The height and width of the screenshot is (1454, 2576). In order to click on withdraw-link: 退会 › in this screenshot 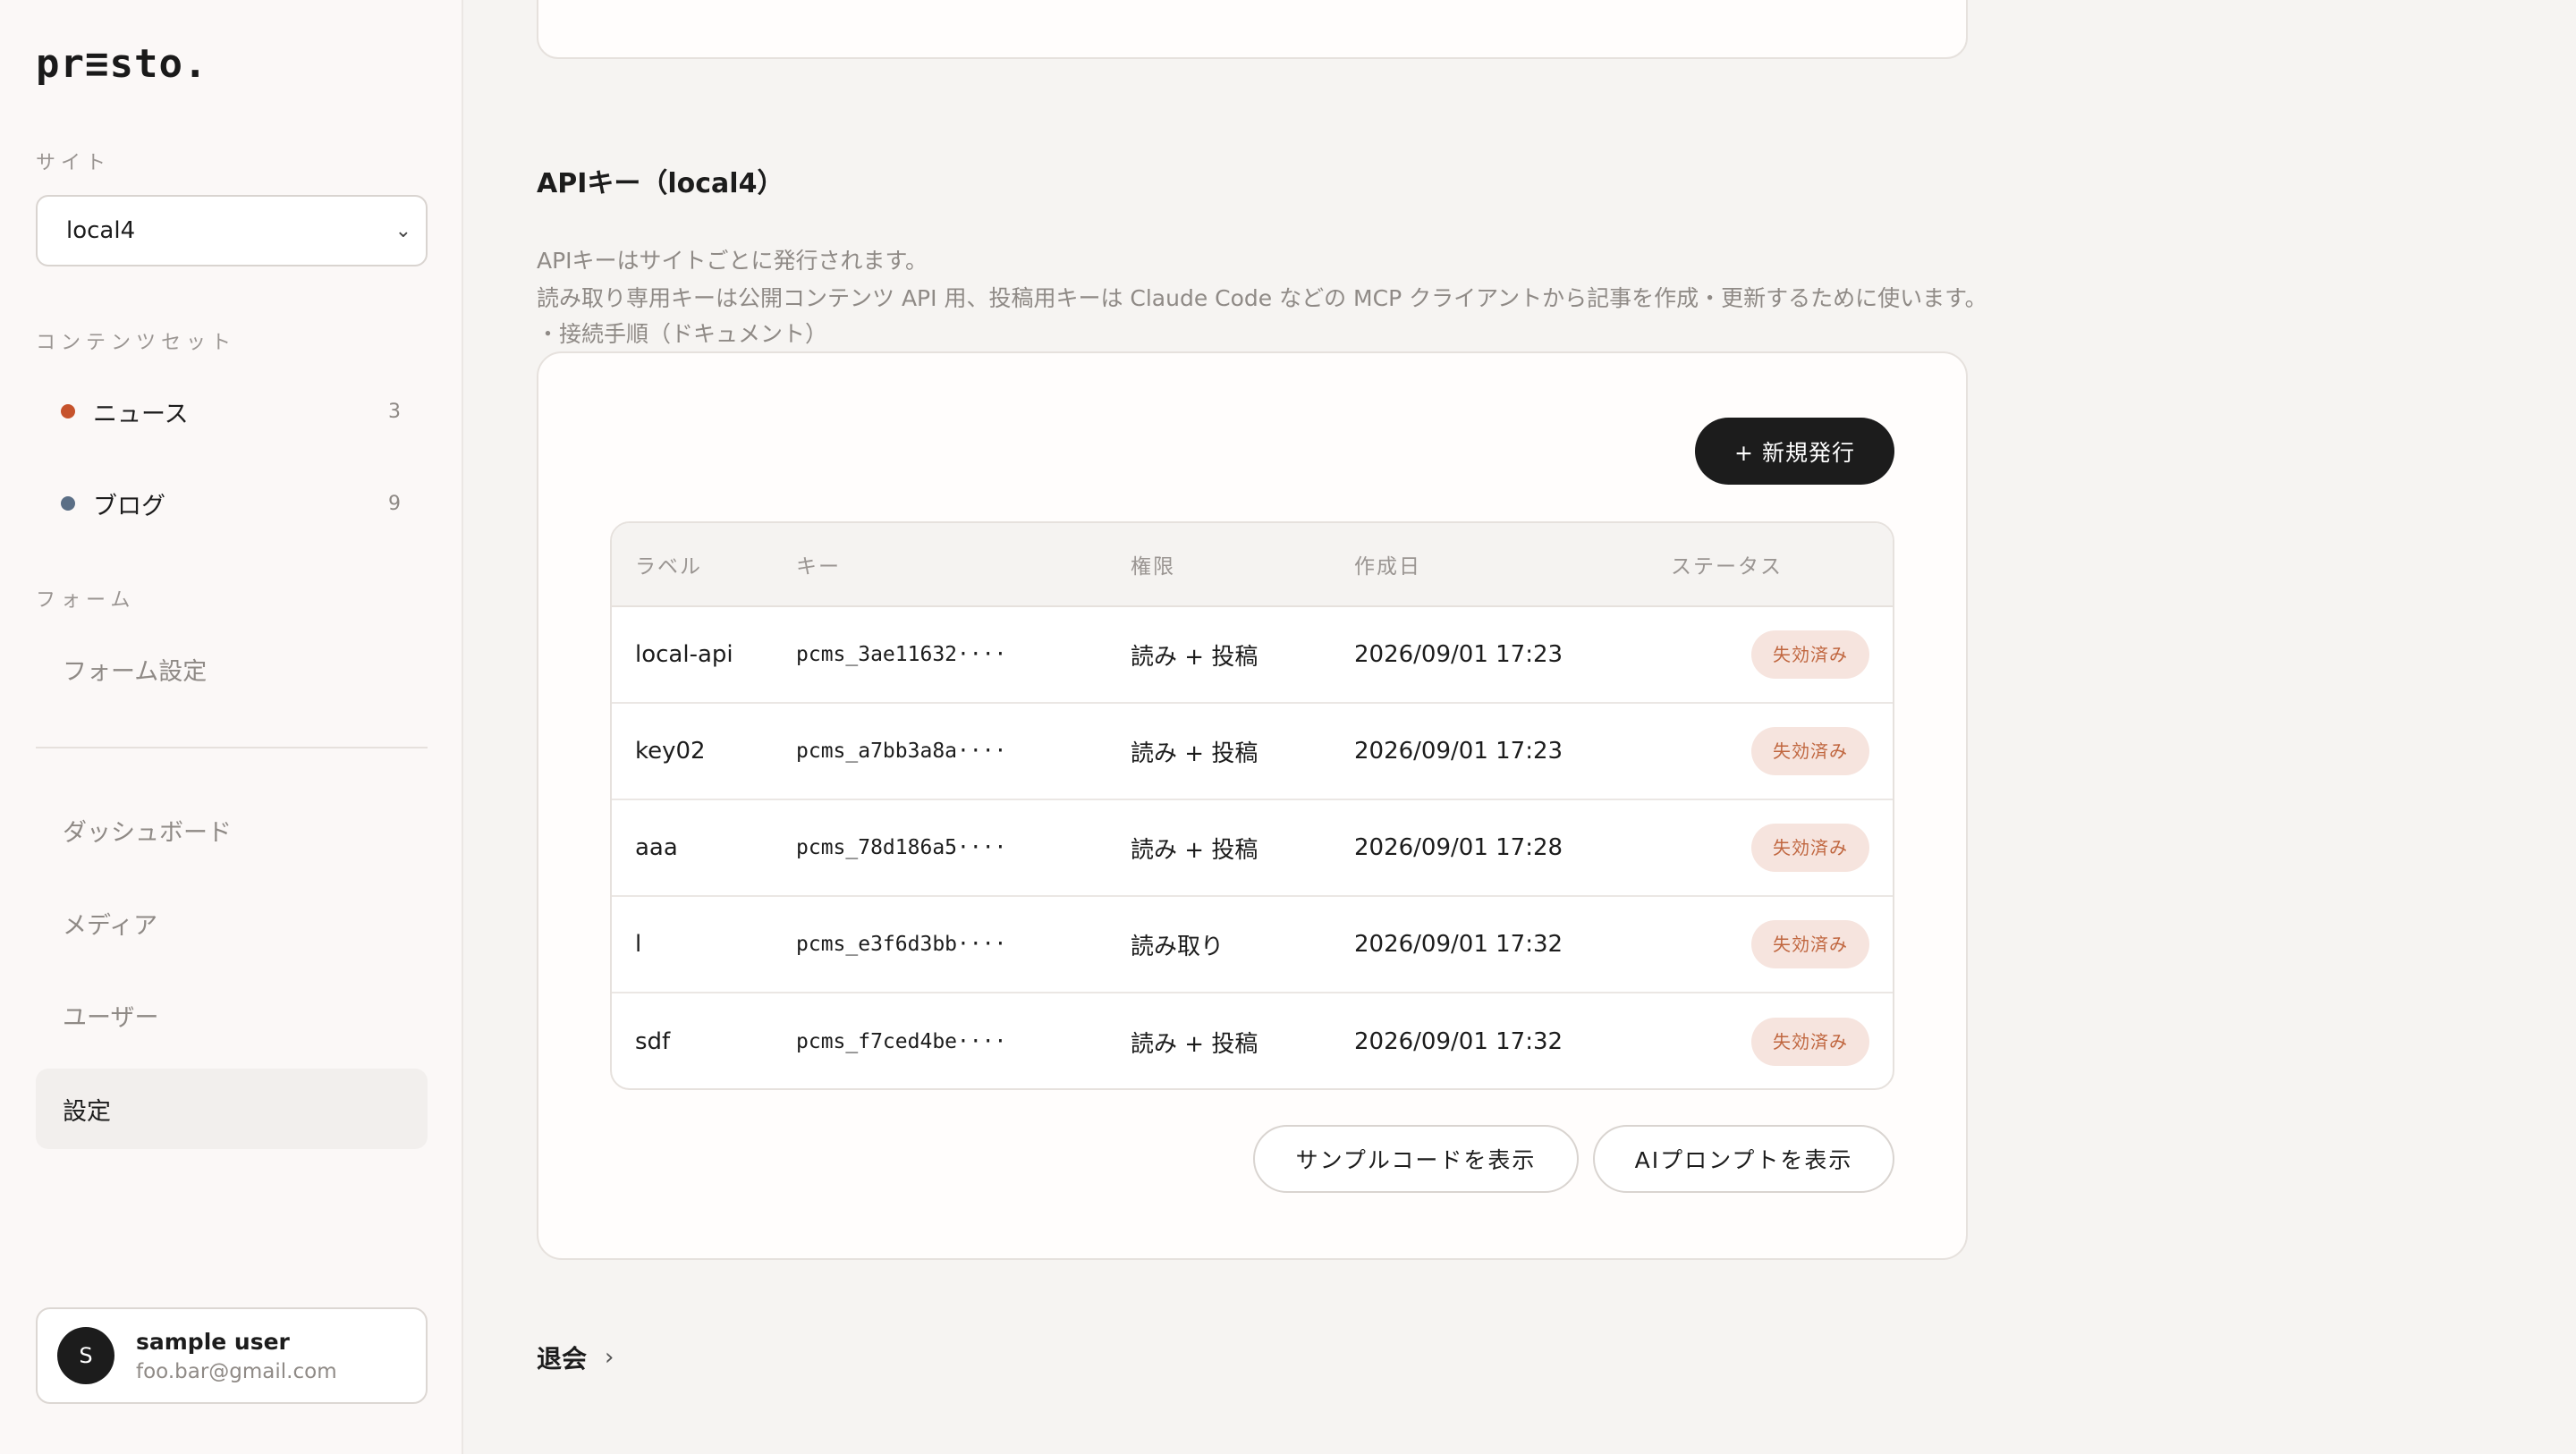, I will do `click(575, 1357)`.